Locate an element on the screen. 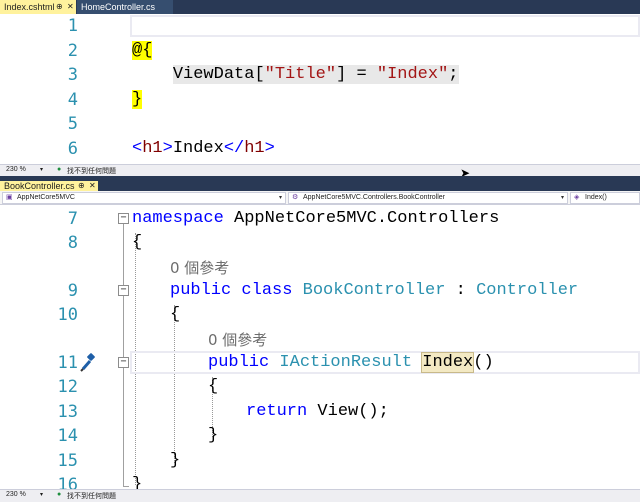 Image resolution: width=640 pixels, height=502 pixels. public-keyword: public is located at coordinates (201, 290).